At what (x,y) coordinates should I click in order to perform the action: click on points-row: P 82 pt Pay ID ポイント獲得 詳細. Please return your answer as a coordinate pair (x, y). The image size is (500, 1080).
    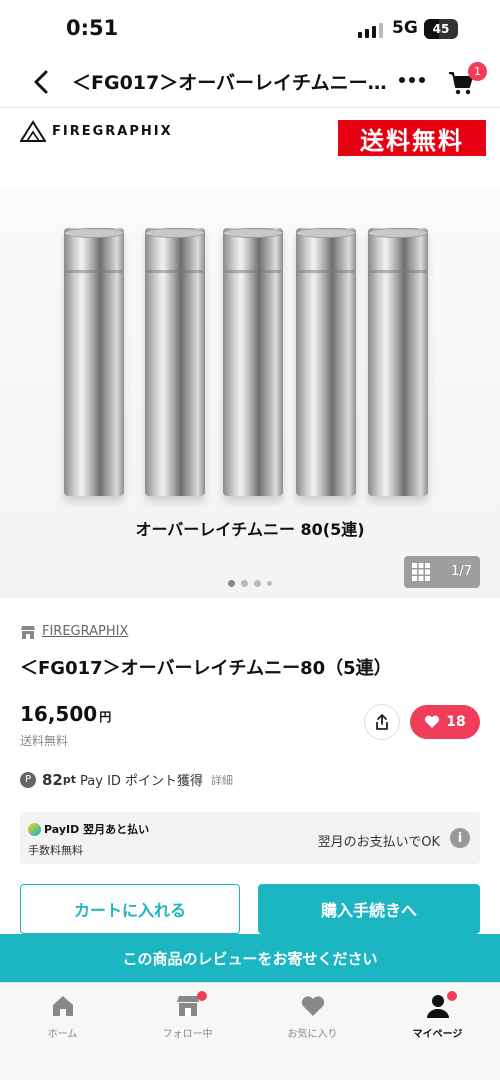
    Looking at the image, I should click on (126, 779).